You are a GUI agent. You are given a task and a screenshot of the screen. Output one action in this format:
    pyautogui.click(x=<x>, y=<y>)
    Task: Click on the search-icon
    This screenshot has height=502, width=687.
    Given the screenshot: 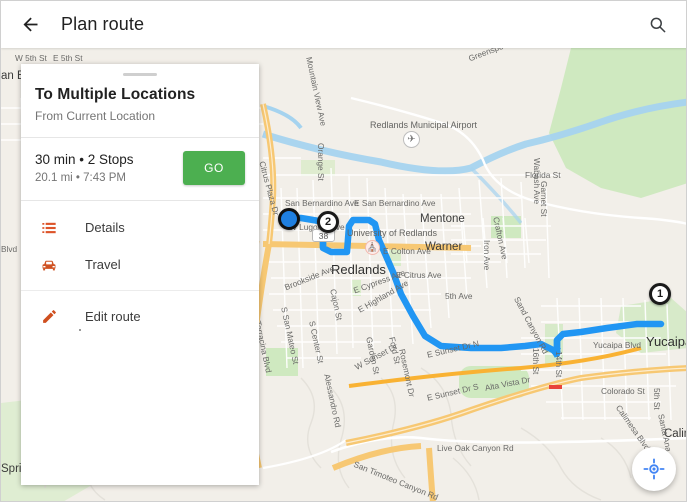 What is the action you would take?
    pyautogui.click(x=657, y=25)
    